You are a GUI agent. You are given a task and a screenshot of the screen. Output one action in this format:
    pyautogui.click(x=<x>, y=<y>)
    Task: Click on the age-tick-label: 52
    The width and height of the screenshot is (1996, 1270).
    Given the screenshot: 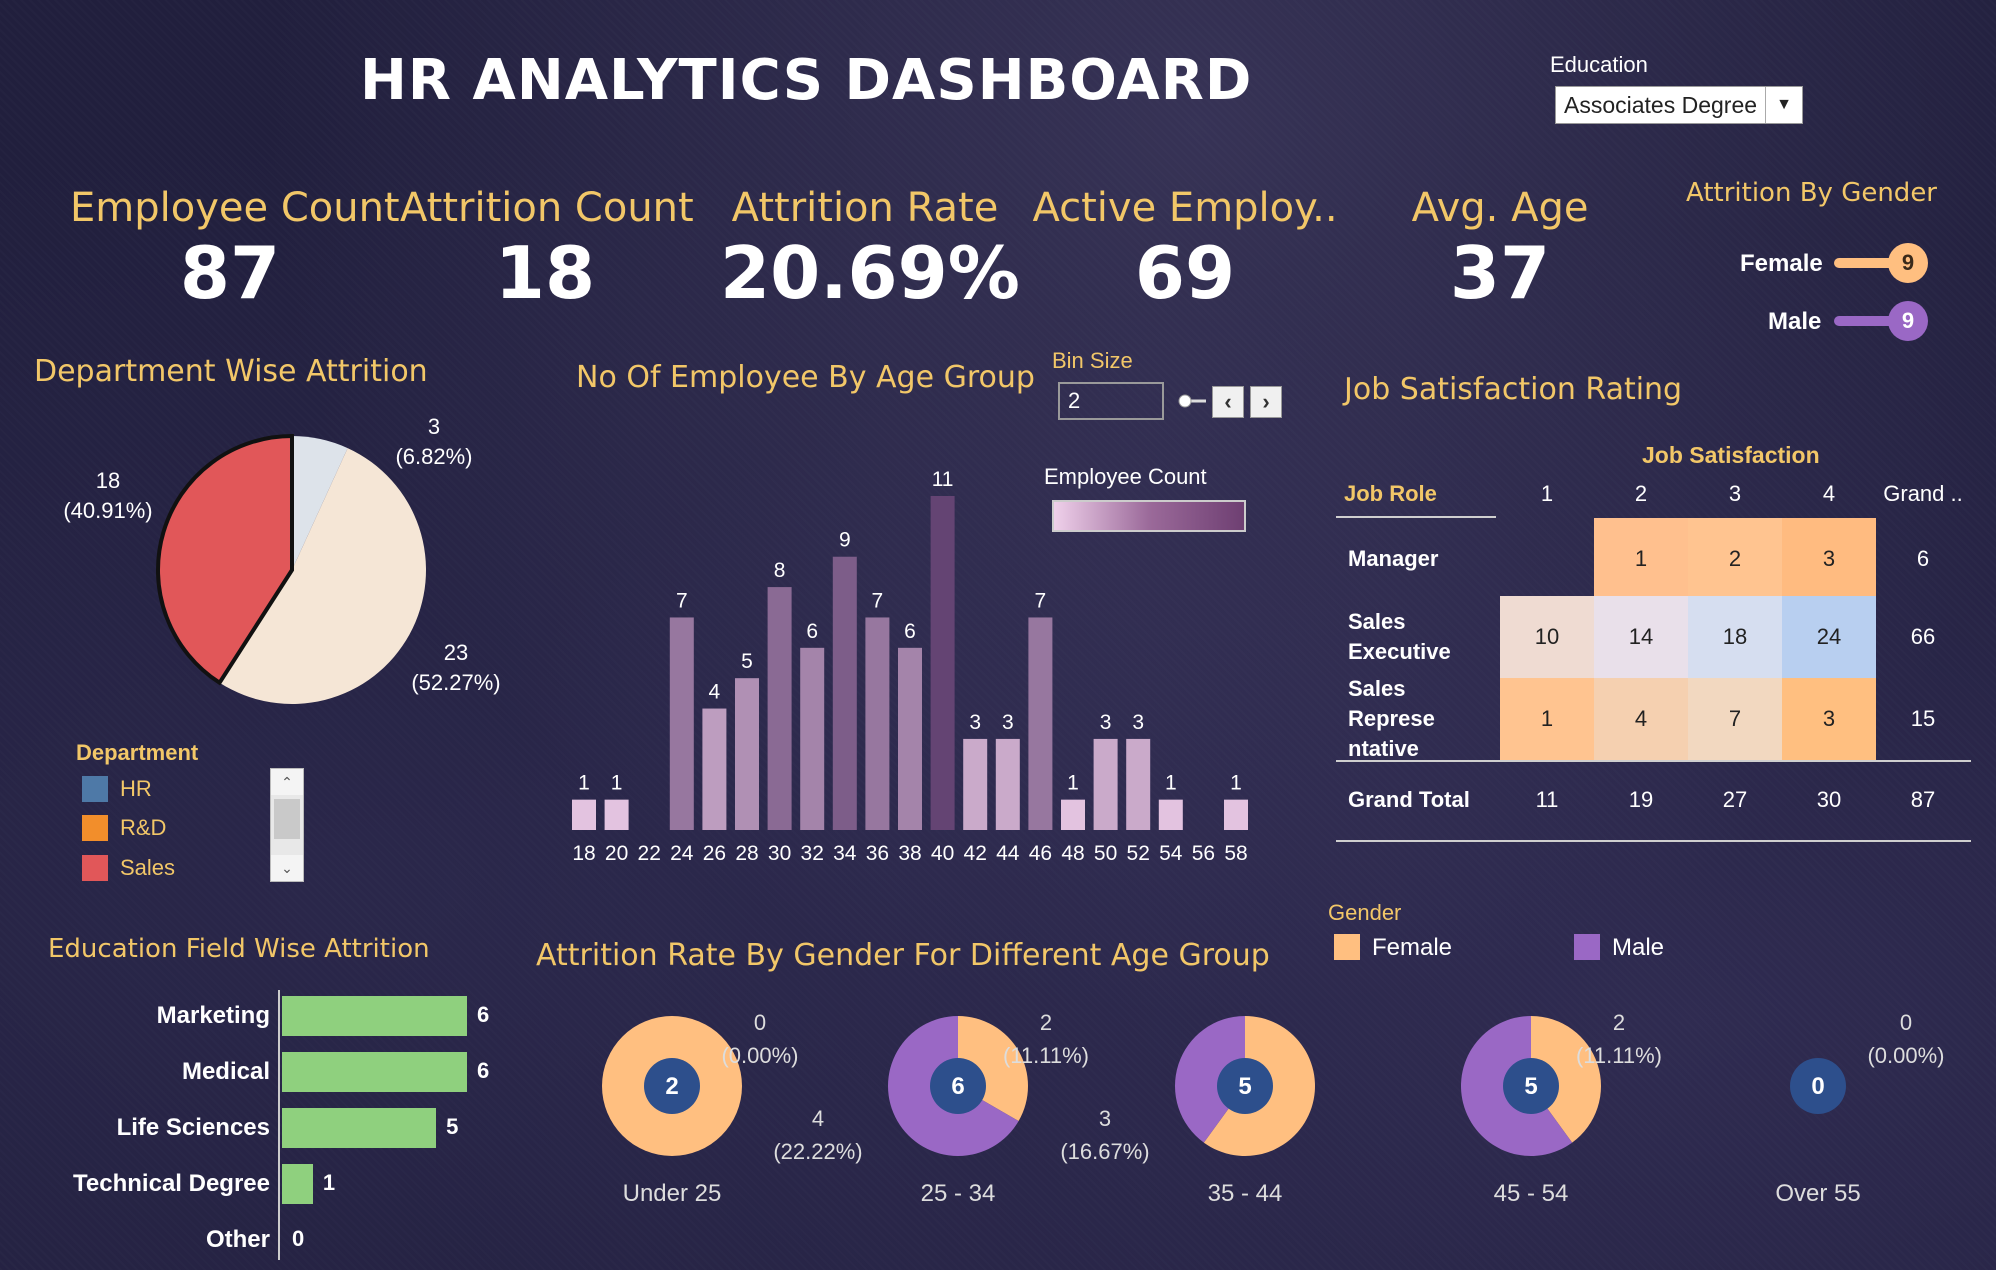 What is the action you would take?
    pyautogui.click(x=1138, y=853)
    